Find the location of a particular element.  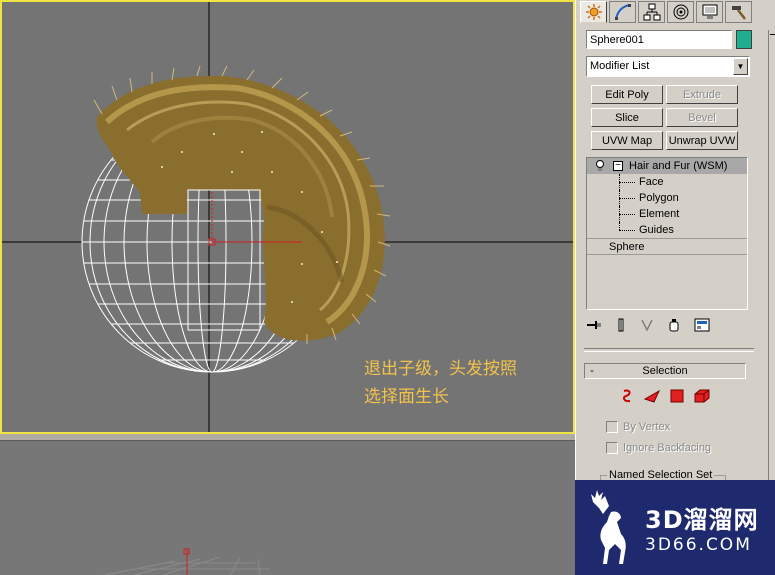

motion-icon is located at coordinates (680, 12).